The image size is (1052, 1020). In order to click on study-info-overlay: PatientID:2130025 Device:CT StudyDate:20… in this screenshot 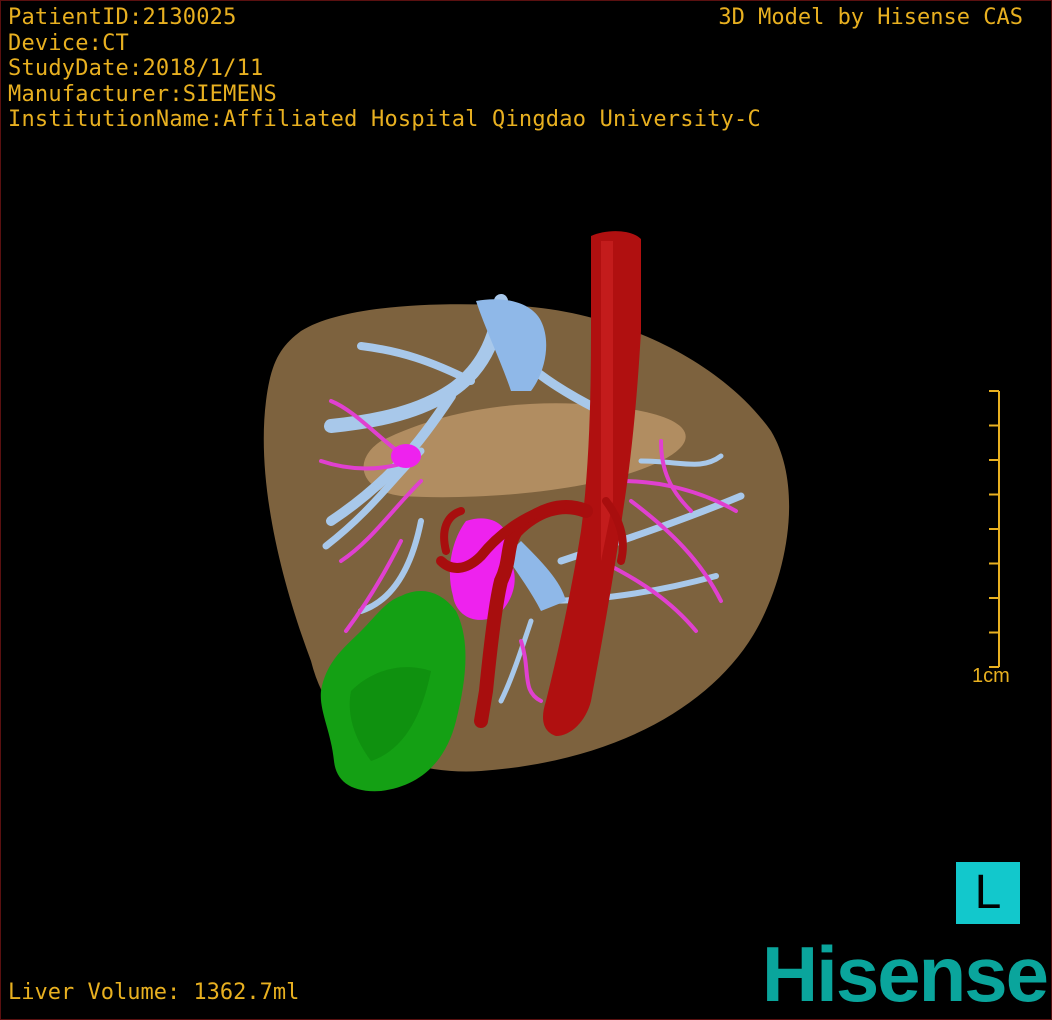, I will do `click(384, 69)`.